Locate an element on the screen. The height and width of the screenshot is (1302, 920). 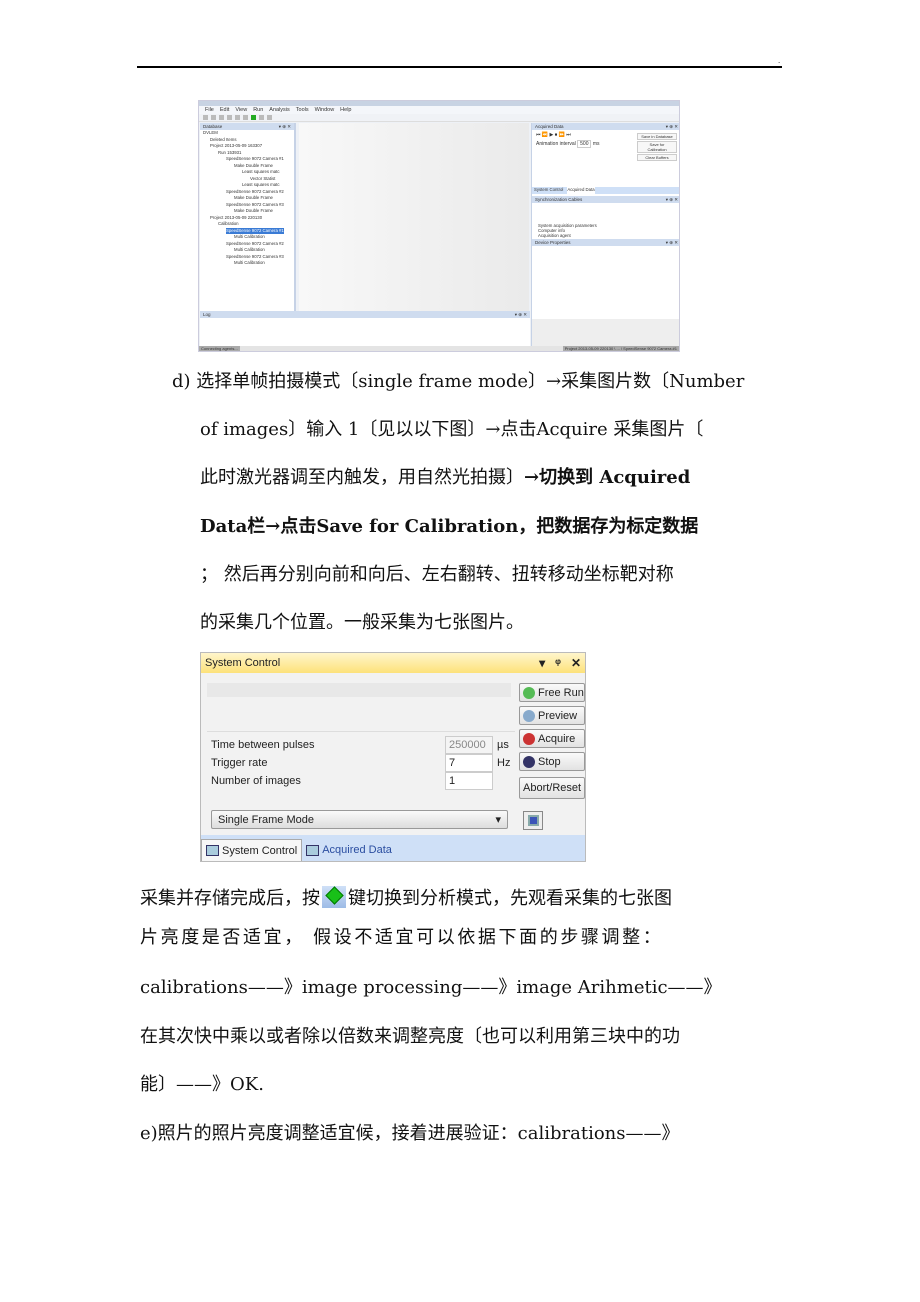
menu-run: Run is located at coordinates (258, 110).